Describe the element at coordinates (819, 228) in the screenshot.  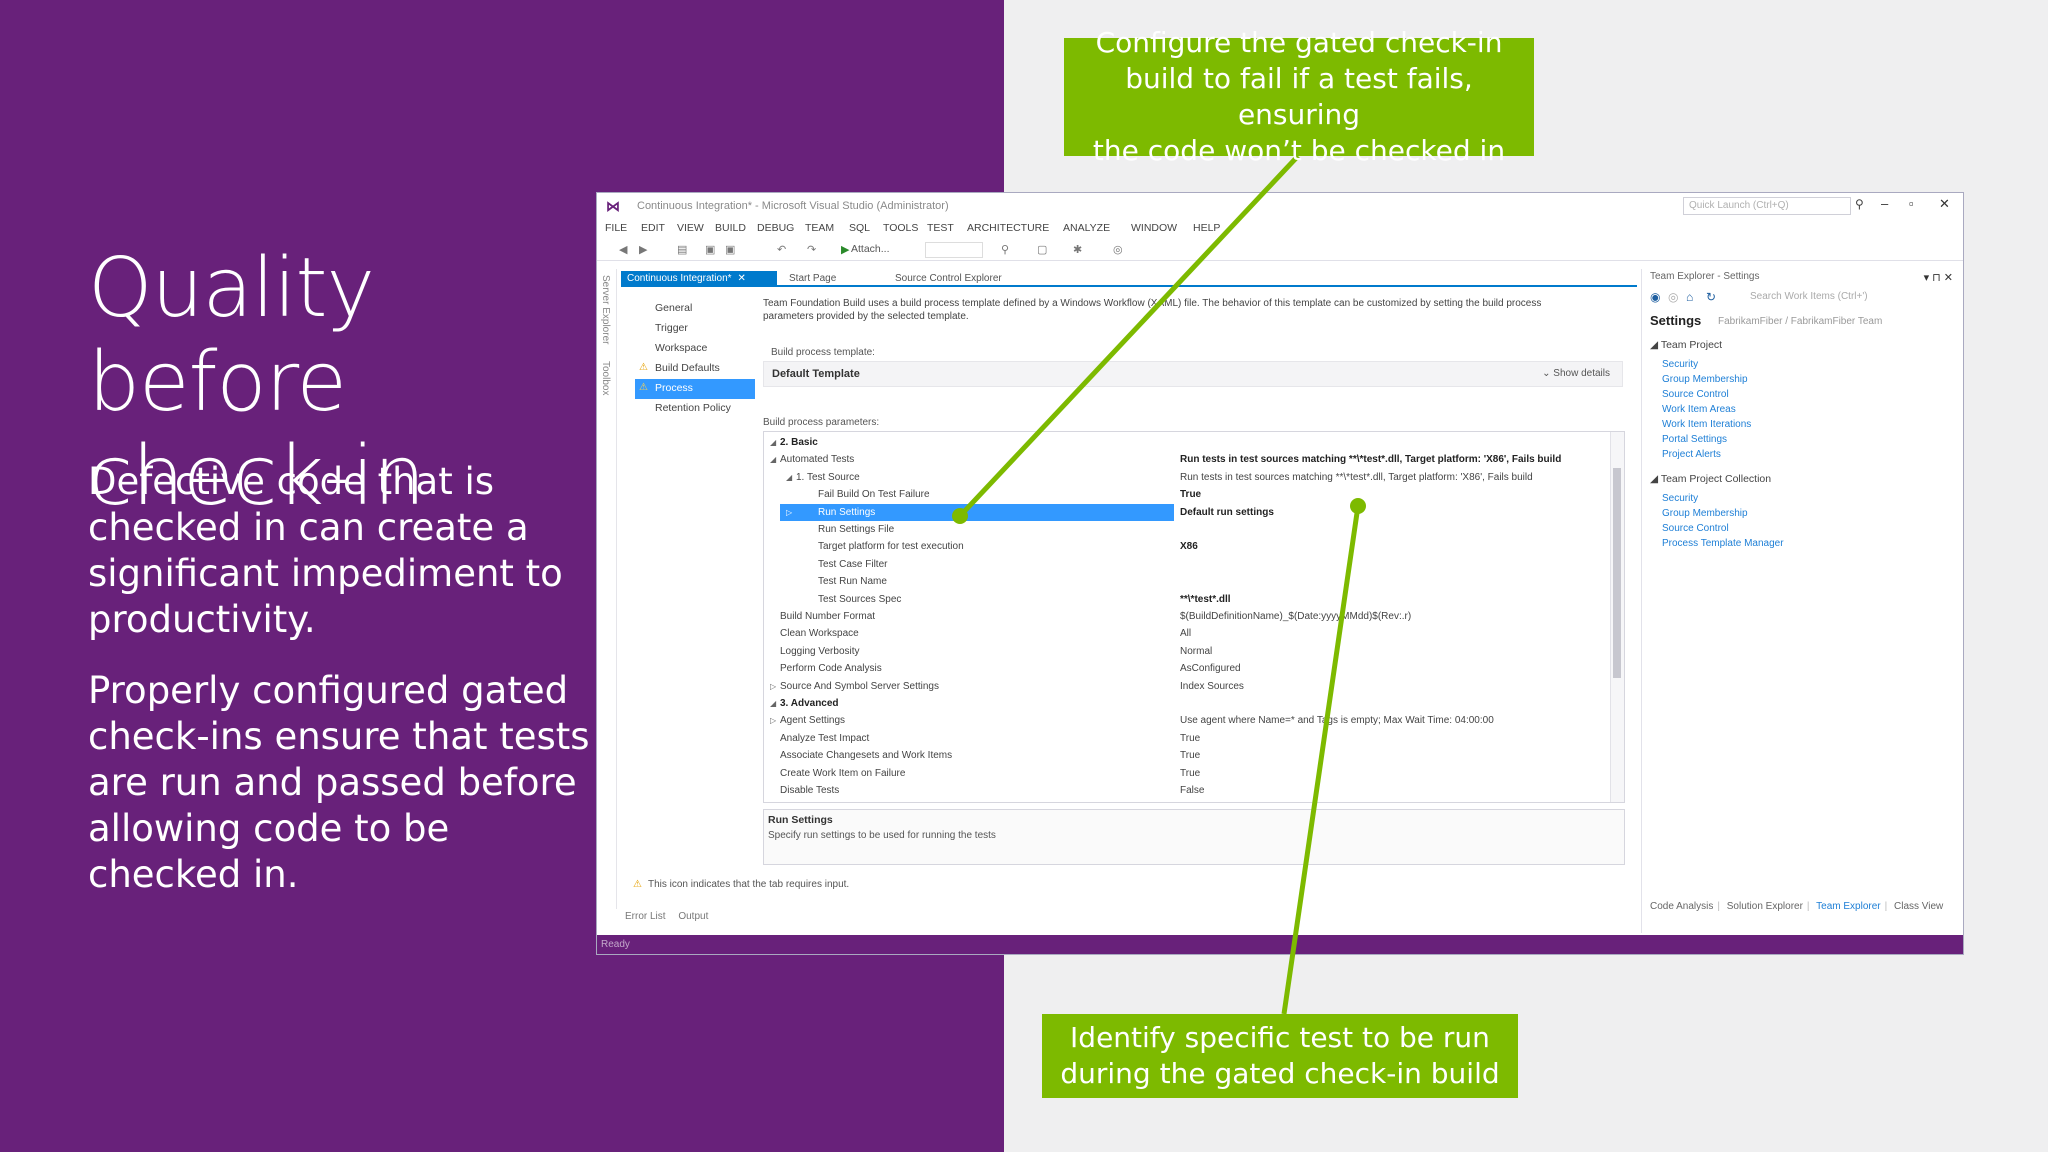
I see `menu-team: TEAM` at that location.